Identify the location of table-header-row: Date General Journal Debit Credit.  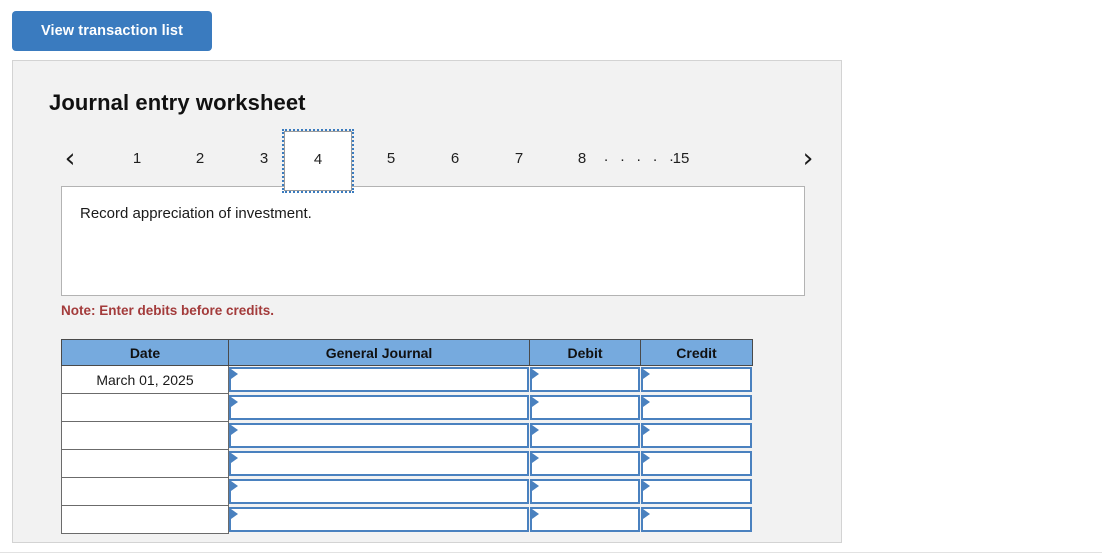
(407, 352).